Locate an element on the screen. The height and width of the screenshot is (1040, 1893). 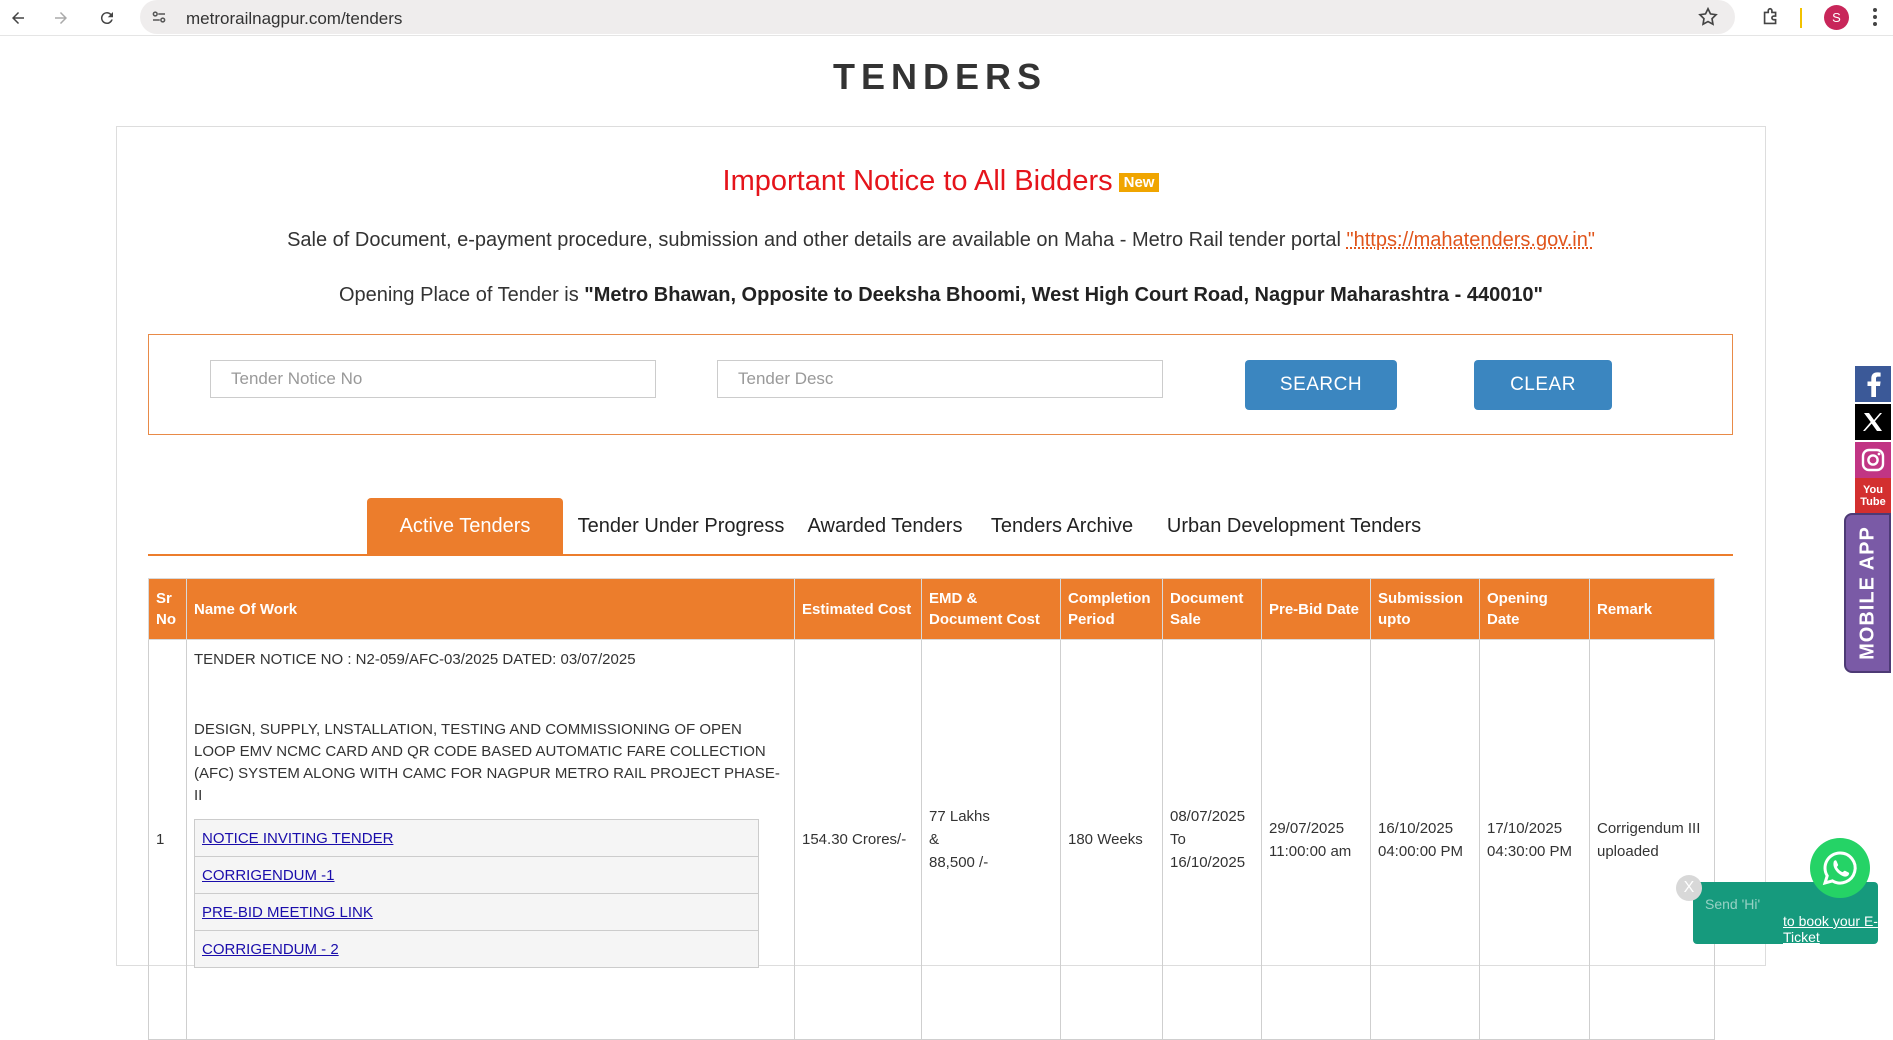
header-document-sale: Document Sale is located at coordinates (1212, 609).